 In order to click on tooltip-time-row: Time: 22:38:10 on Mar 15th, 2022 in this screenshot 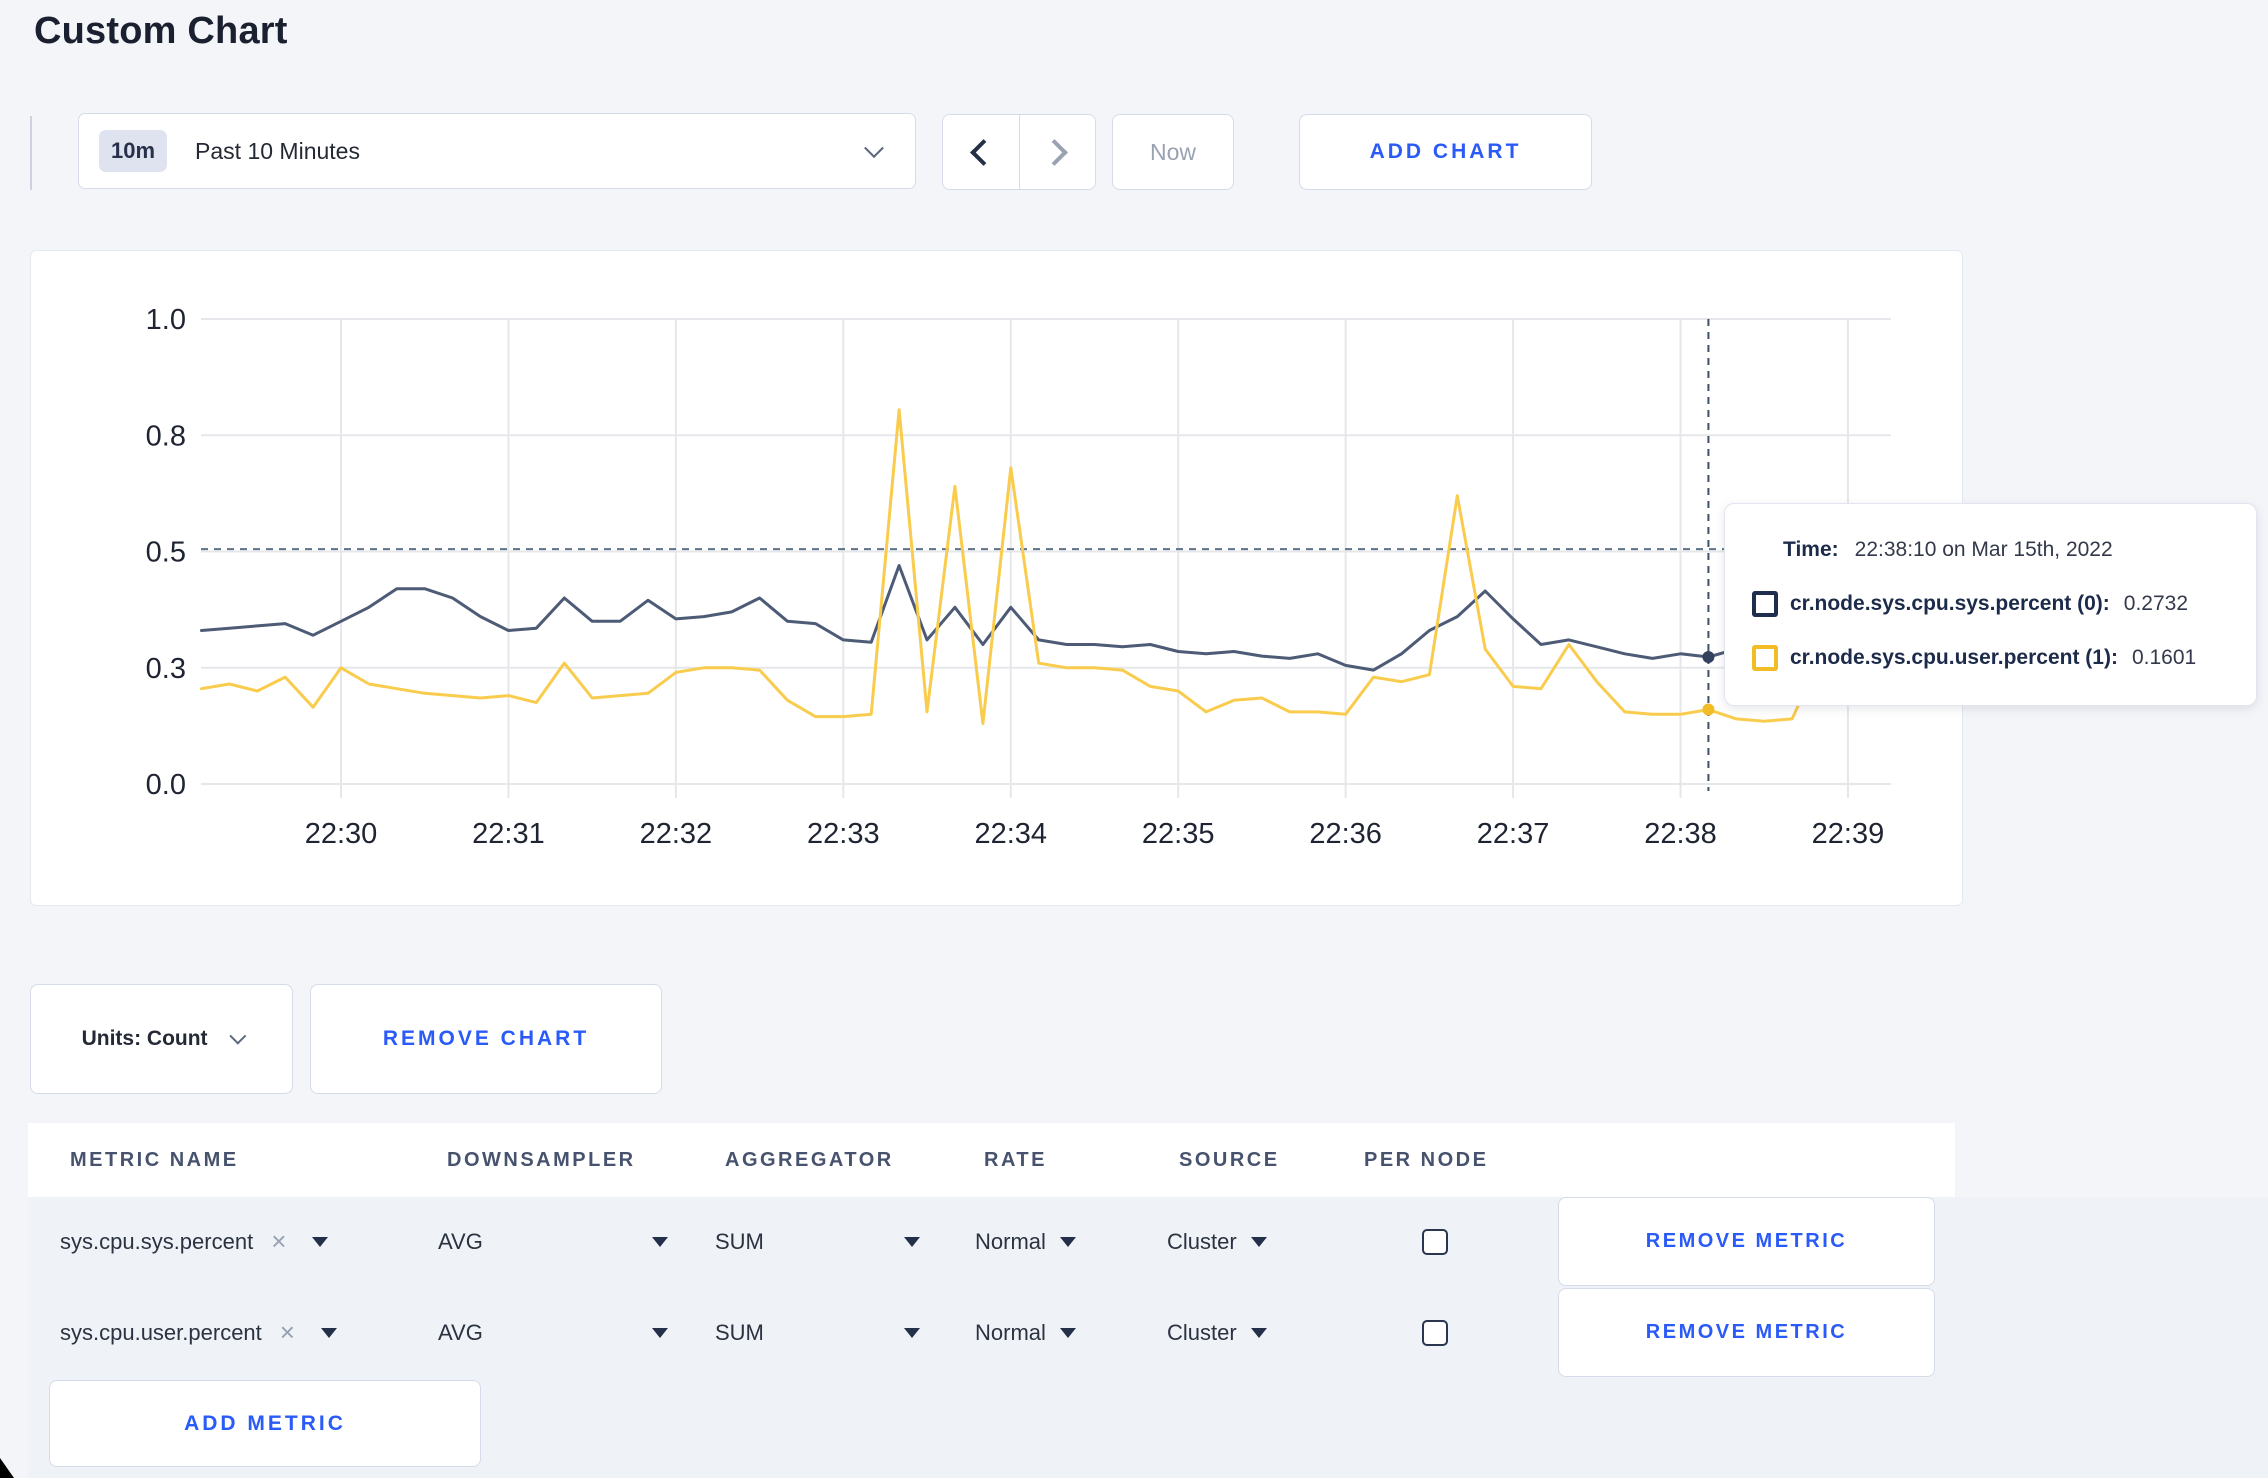, I will do `click(1990, 550)`.